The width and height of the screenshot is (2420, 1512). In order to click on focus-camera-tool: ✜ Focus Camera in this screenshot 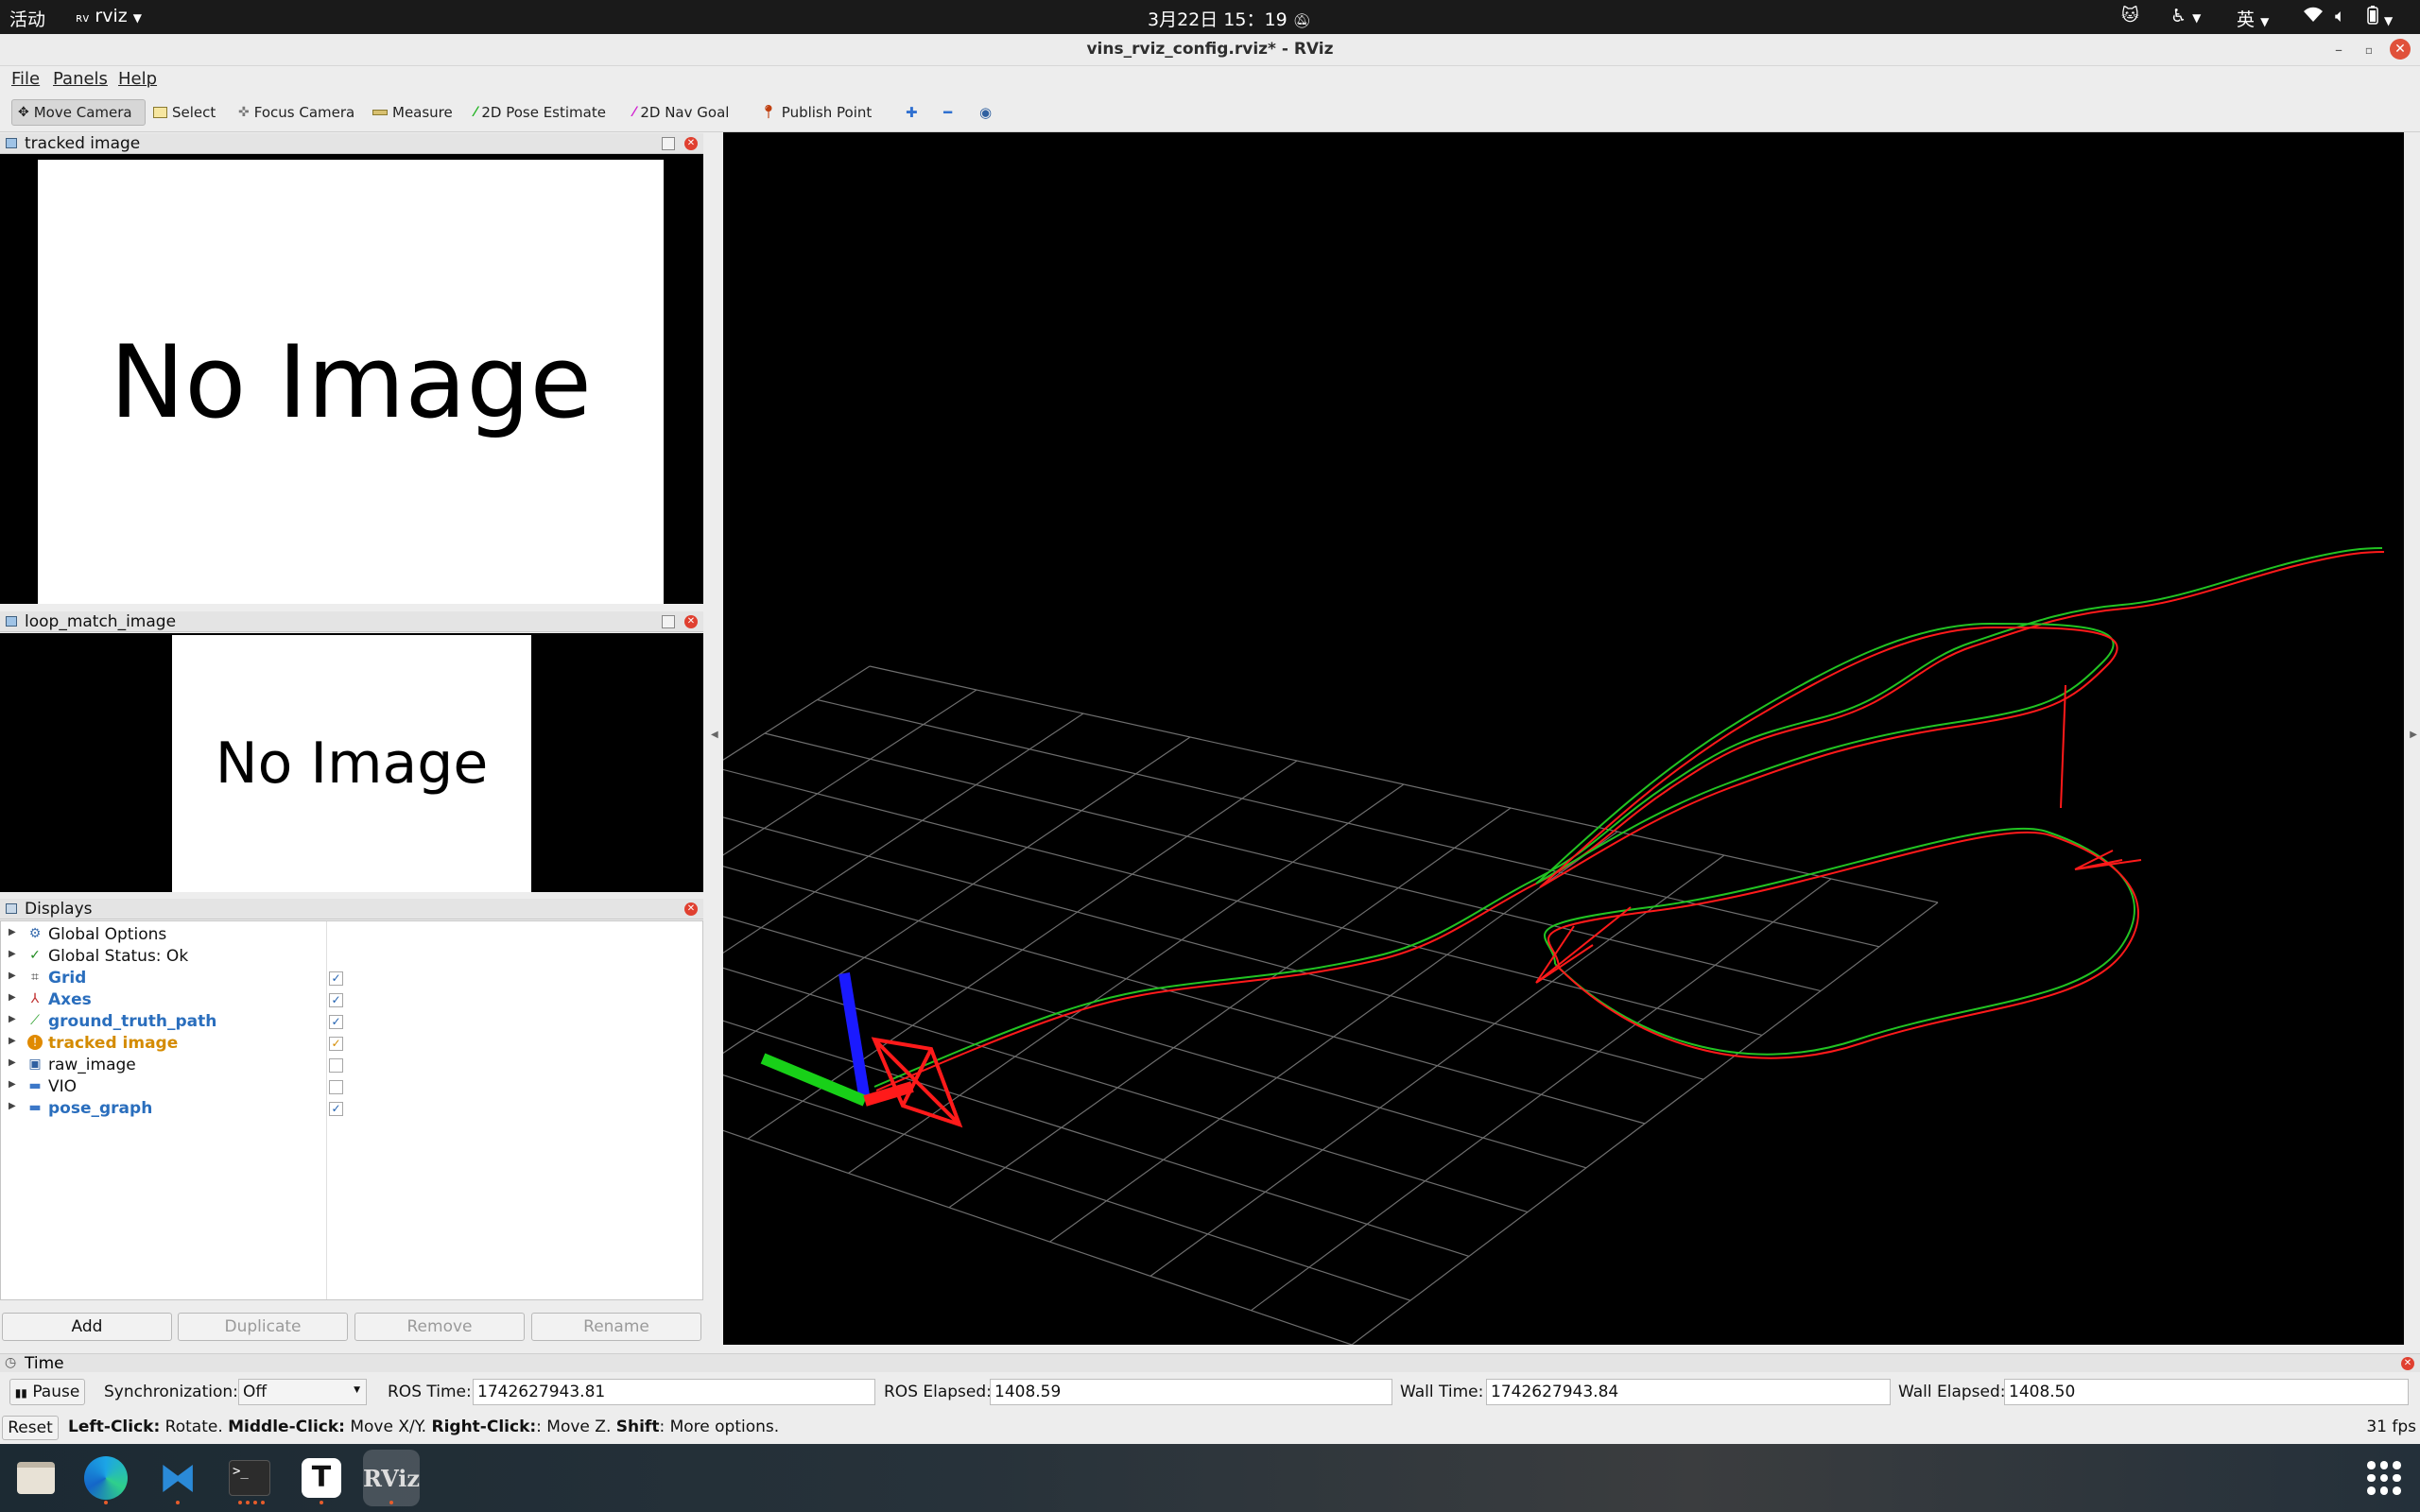, I will do `click(296, 112)`.